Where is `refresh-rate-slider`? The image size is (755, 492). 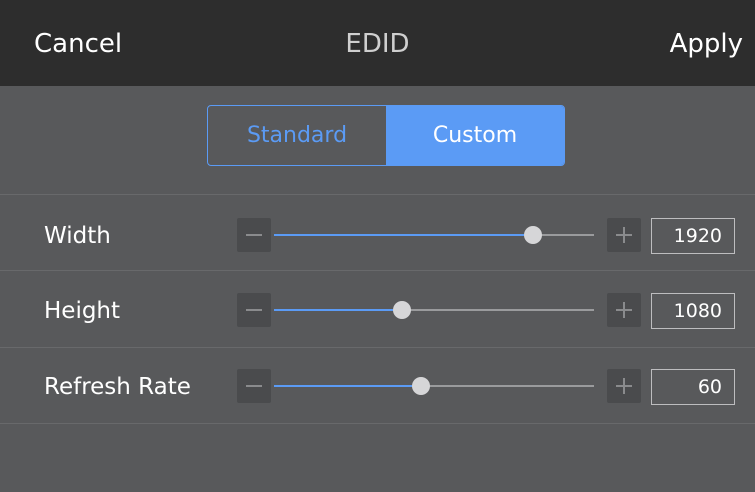 refresh-rate-slider is located at coordinates (434, 386).